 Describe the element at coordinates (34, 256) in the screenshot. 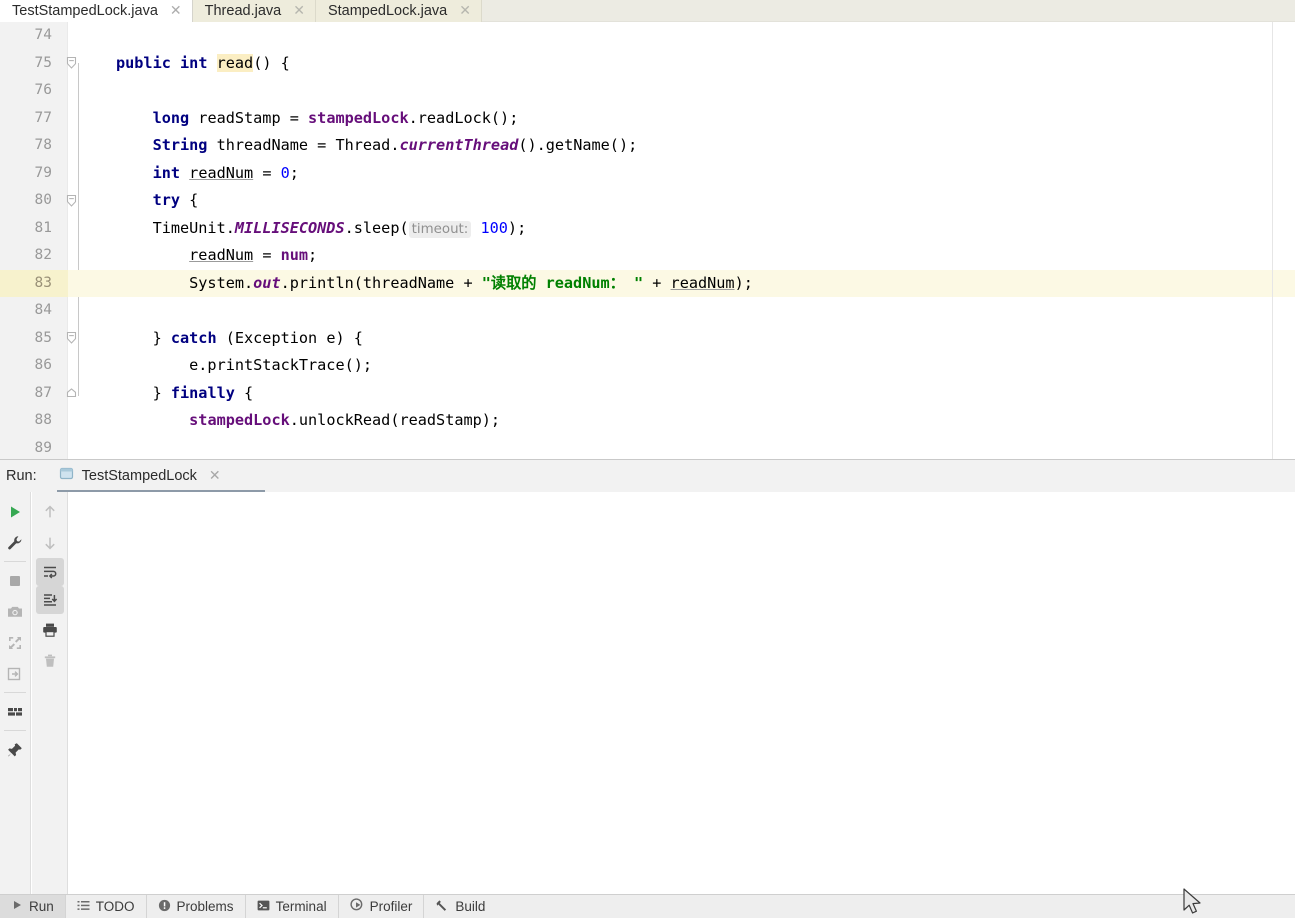

I see `line-number: 82` at that location.